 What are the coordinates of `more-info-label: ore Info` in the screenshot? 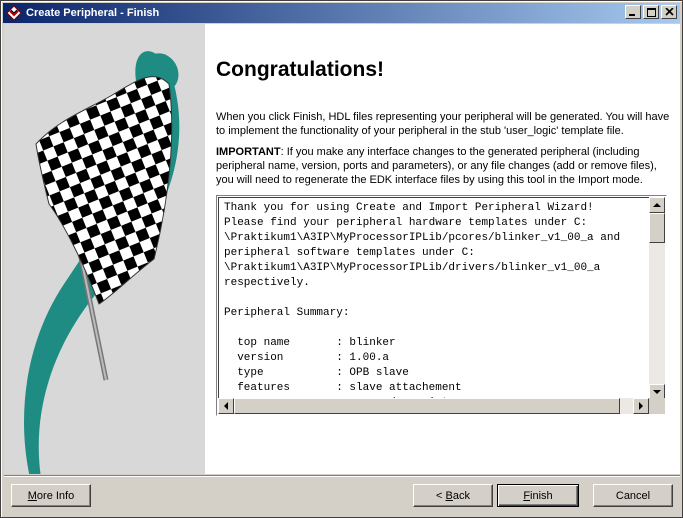 It's located at (55, 495).